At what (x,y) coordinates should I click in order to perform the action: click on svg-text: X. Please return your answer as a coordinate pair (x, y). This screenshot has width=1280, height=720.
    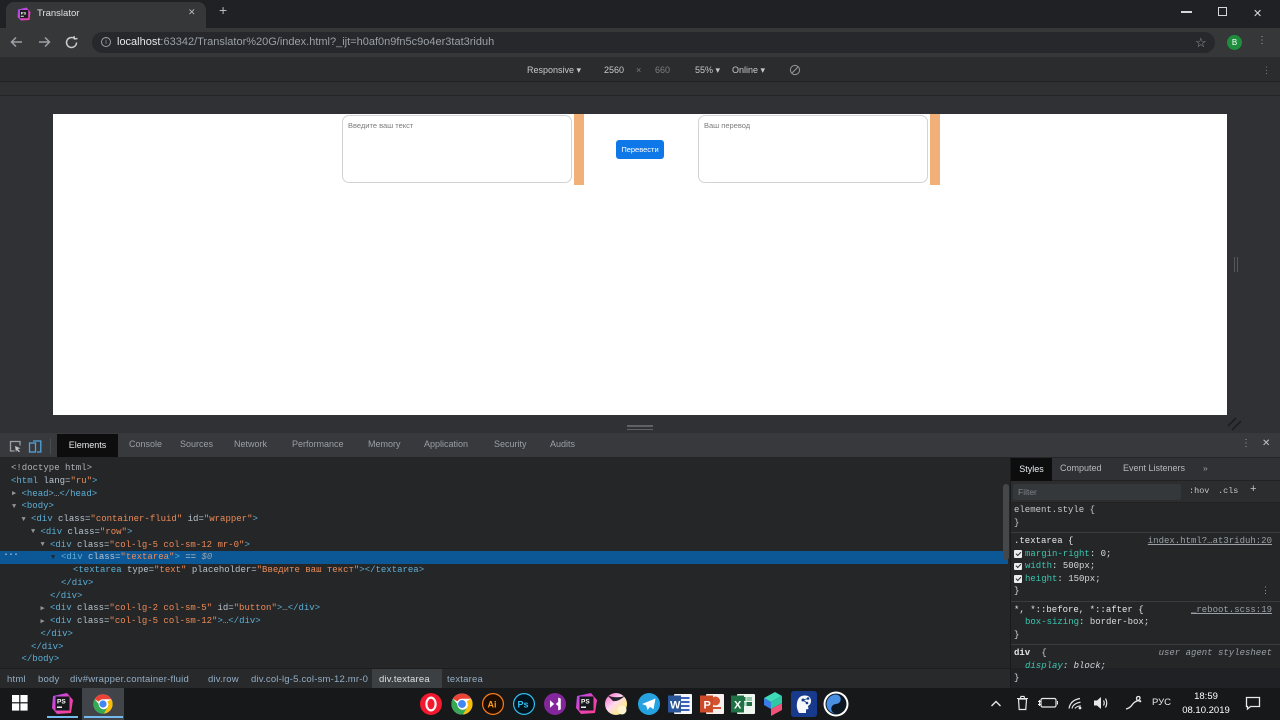
    Looking at the image, I should click on (738, 706).